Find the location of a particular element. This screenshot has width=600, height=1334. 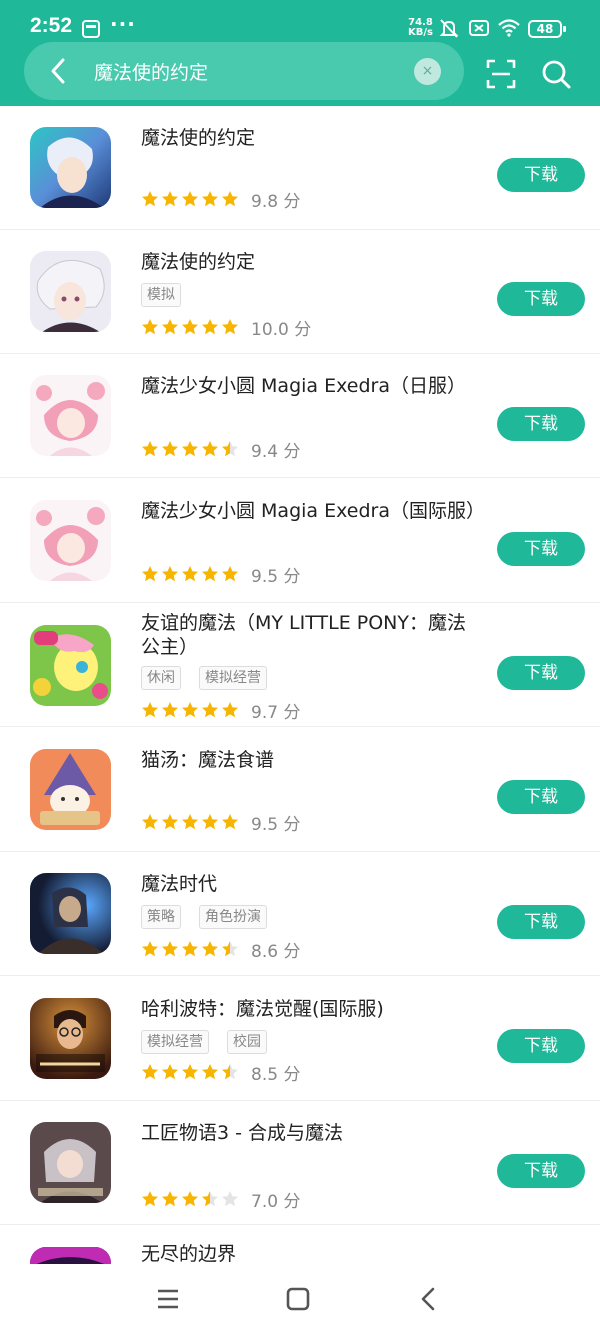

back-icon is located at coordinates (429, 1299).